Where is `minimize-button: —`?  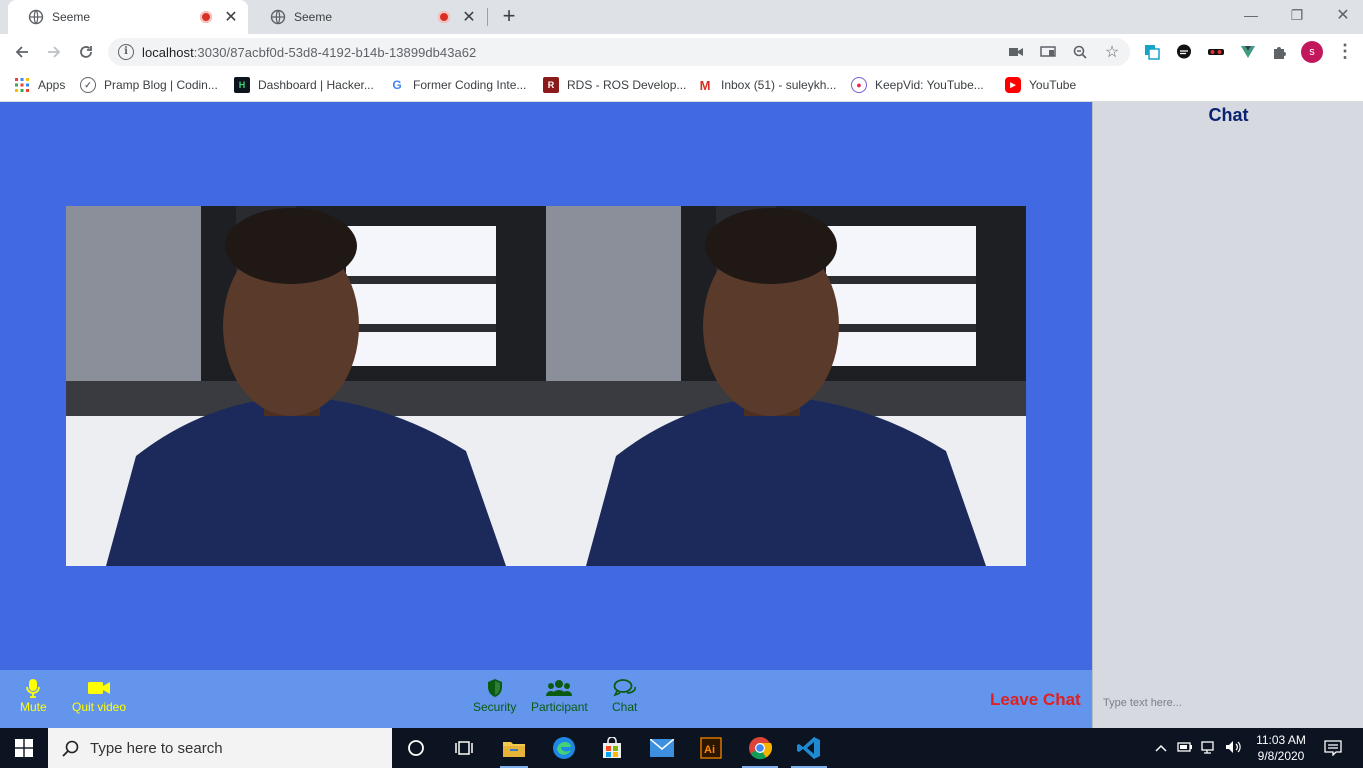 minimize-button: — is located at coordinates (1251, 15).